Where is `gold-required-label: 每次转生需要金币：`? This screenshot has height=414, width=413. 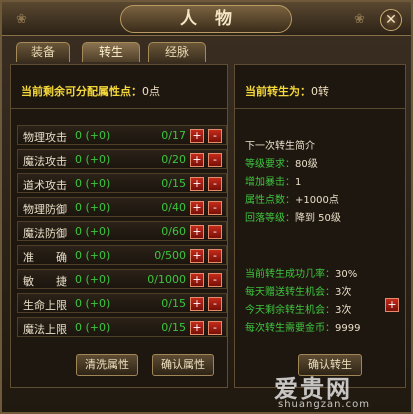 gold-required-label: 每次转生需要金币： is located at coordinates (290, 328).